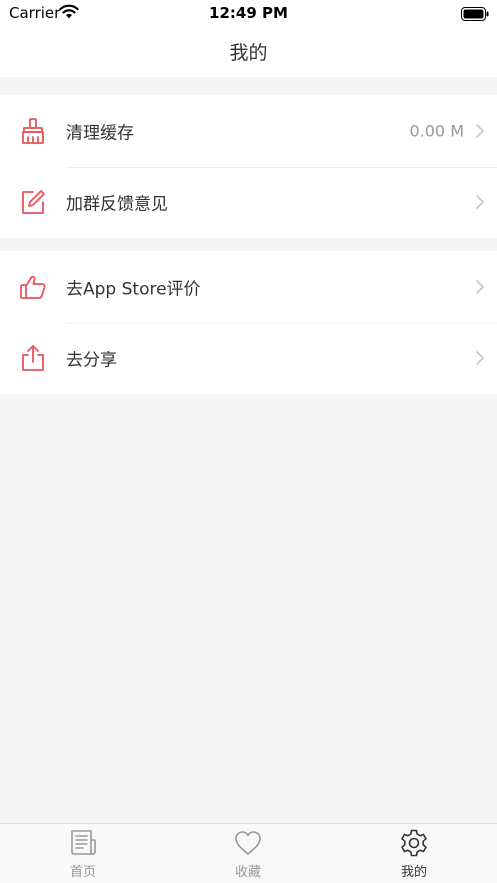  Describe the element at coordinates (247, 872) in the screenshot. I see `tab-favorites-label: 收藏` at that location.